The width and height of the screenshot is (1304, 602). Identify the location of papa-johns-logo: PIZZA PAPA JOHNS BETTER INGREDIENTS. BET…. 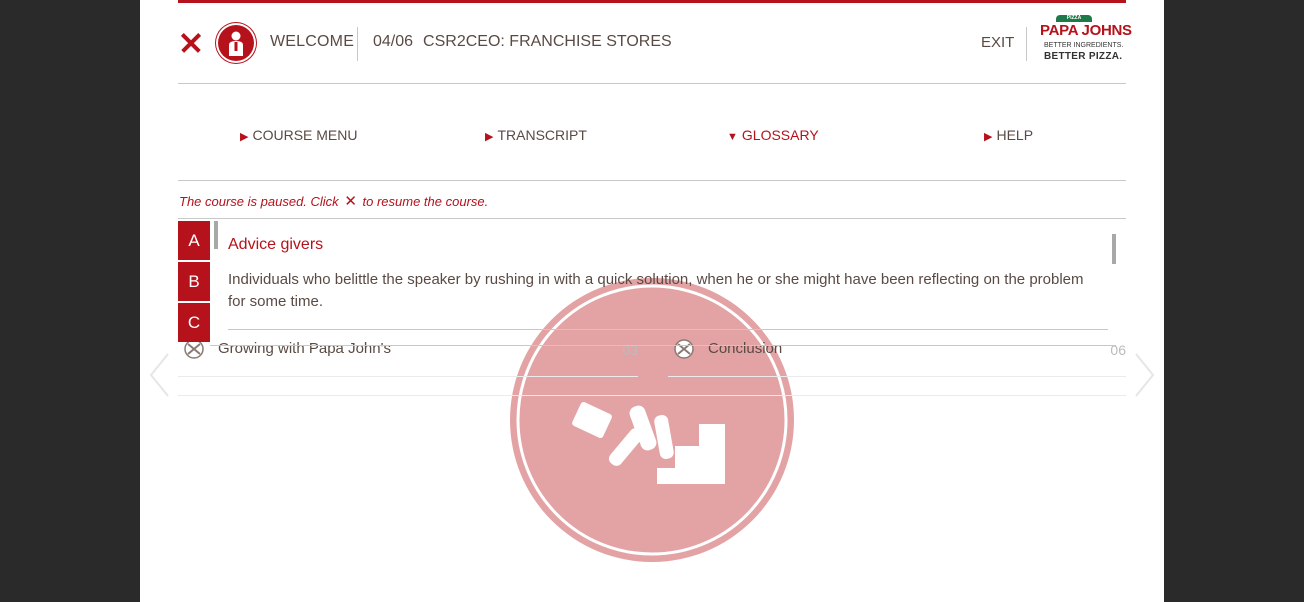
(1086, 38).